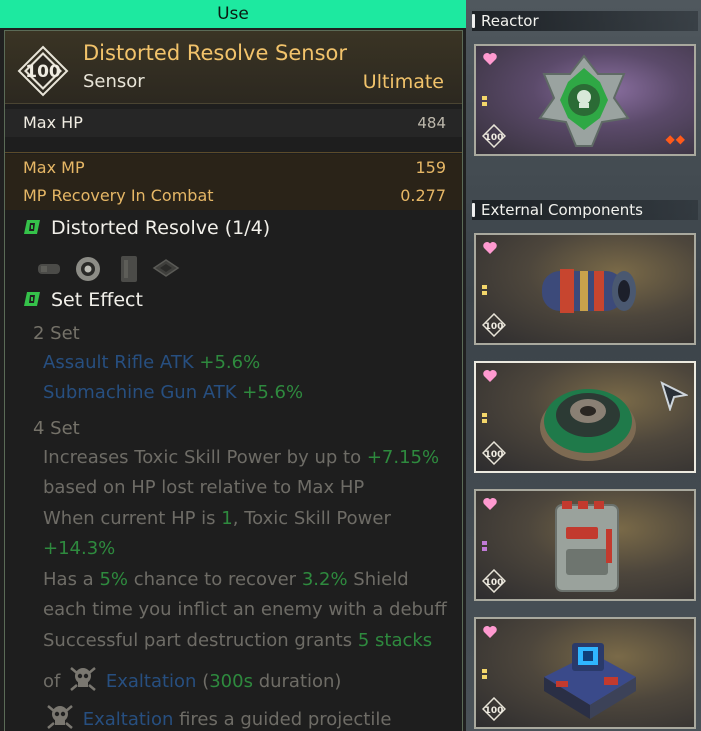  What do you see at coordinates (562, 210) in the screenshot?
I see `external-header-label: External Components` at bounding box center [562, 210].